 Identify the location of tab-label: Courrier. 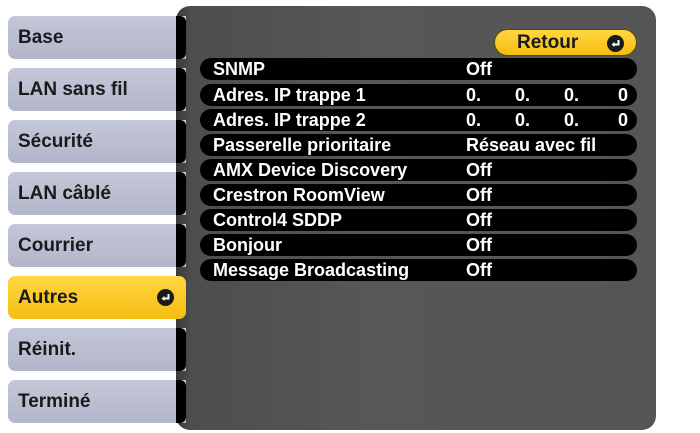
(55, 245).